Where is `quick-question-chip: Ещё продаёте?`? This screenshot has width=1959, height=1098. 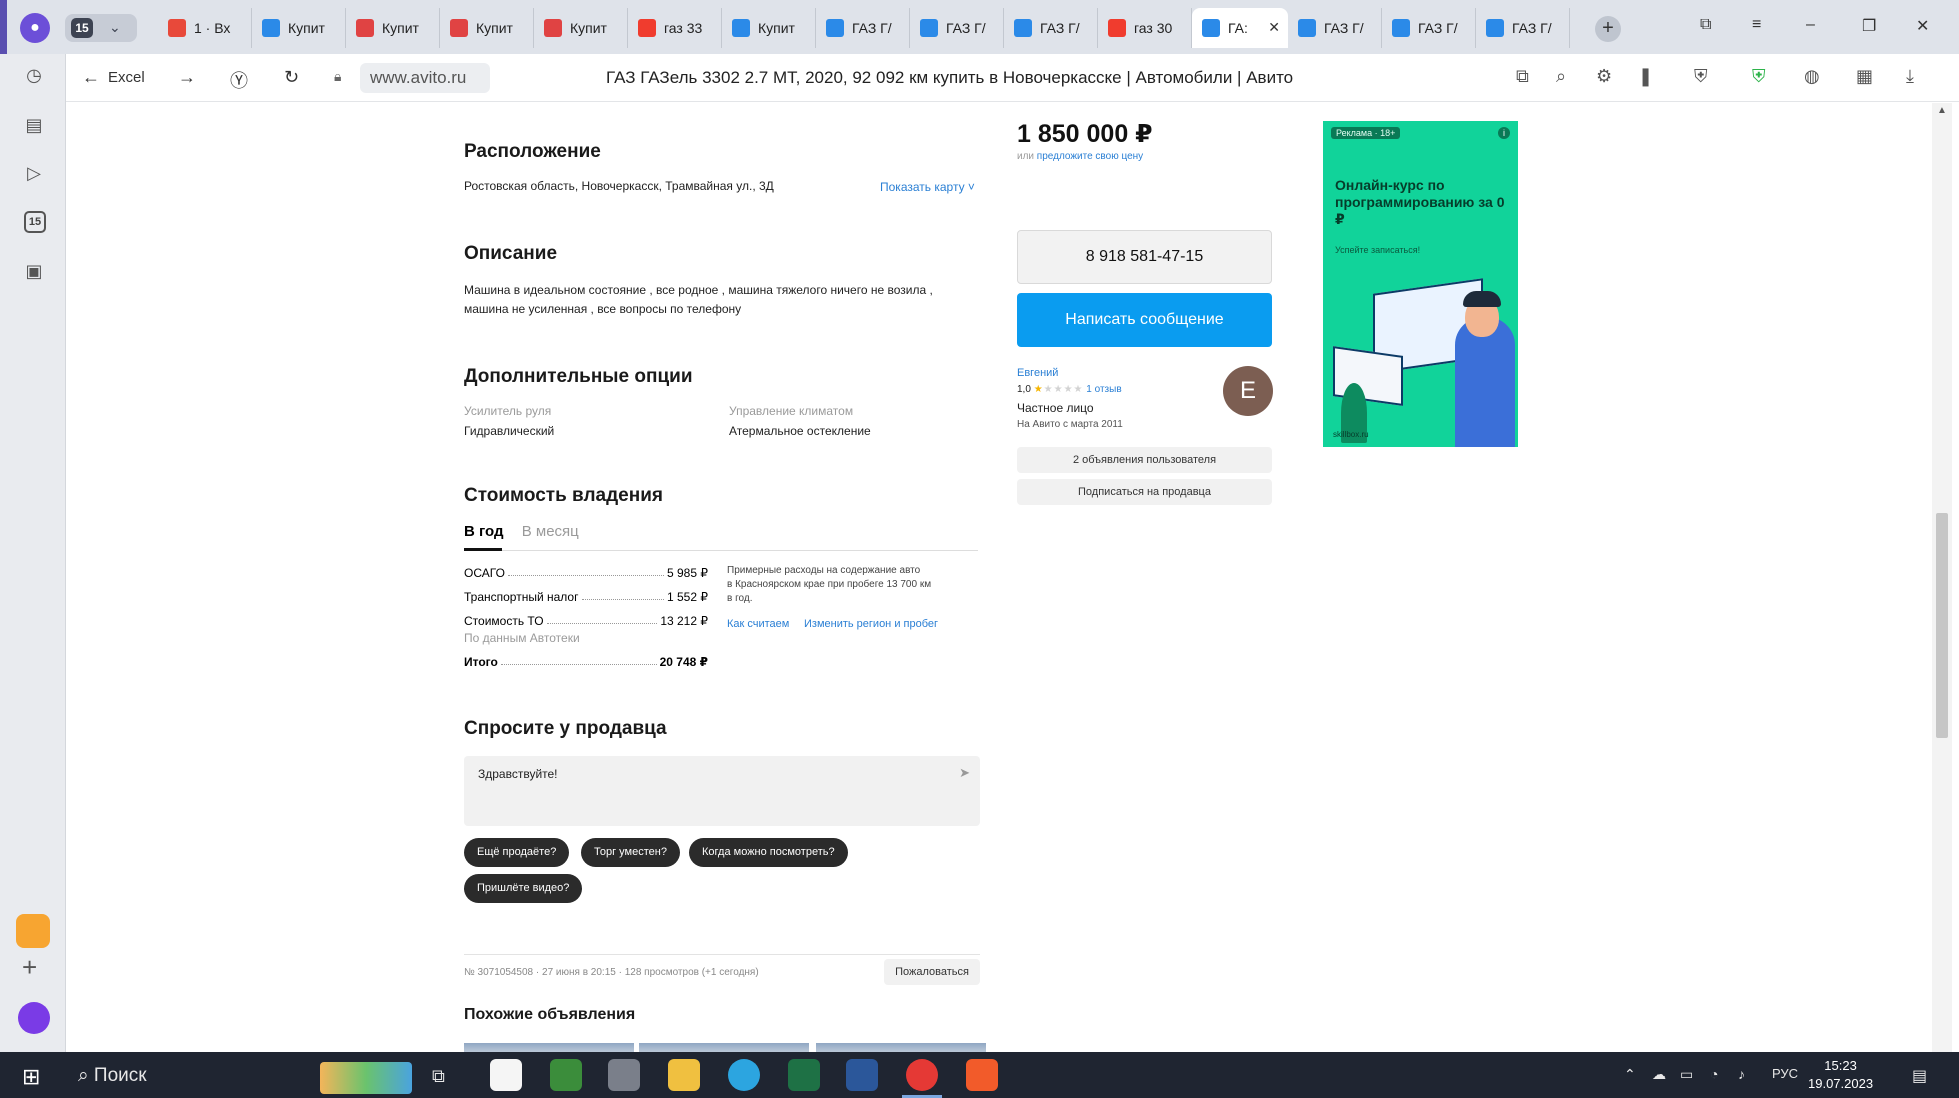 quick-question-chip: Ещё продаёте? is located at coordinates (517, 852).